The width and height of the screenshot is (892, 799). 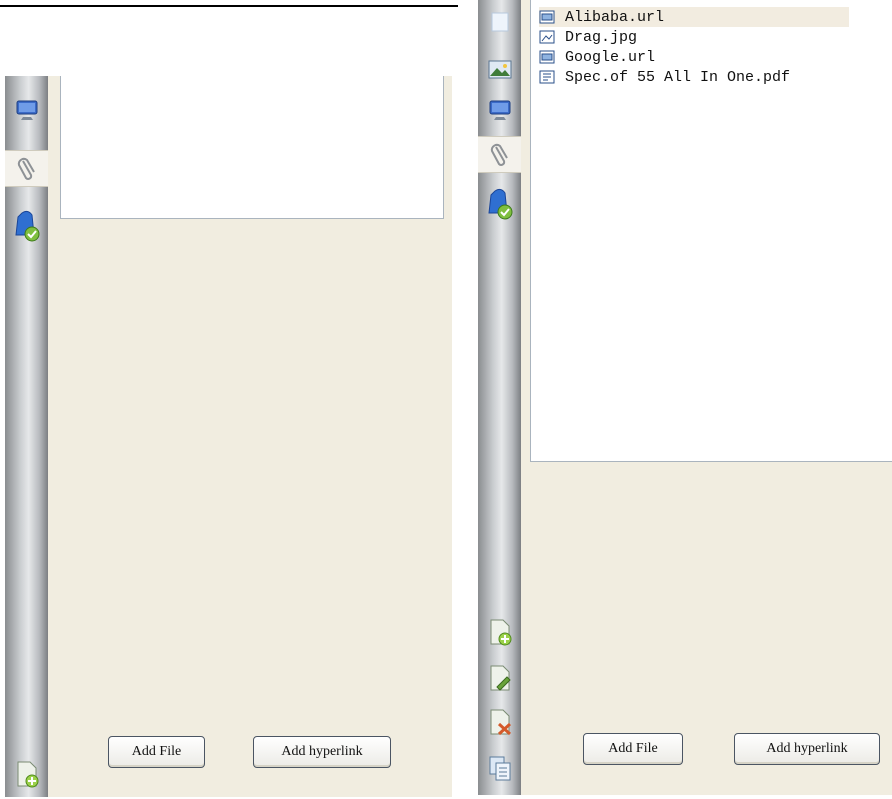 I want to click on edit-file-icon, so click(x=499, y=677).